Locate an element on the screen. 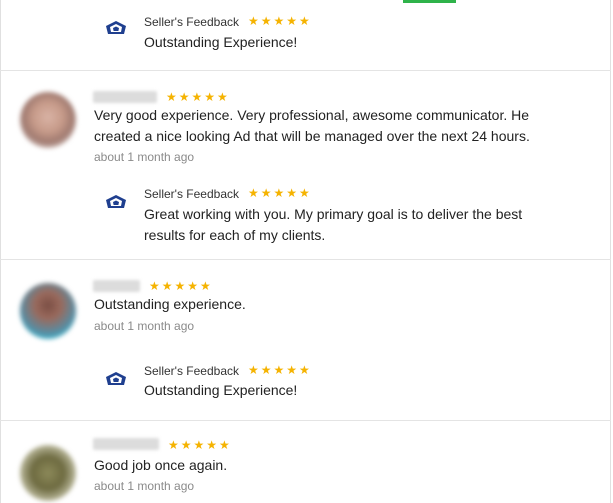 The image size is (613, 503). review-text: Outstanding experience. is located at coordinates (170, 304).